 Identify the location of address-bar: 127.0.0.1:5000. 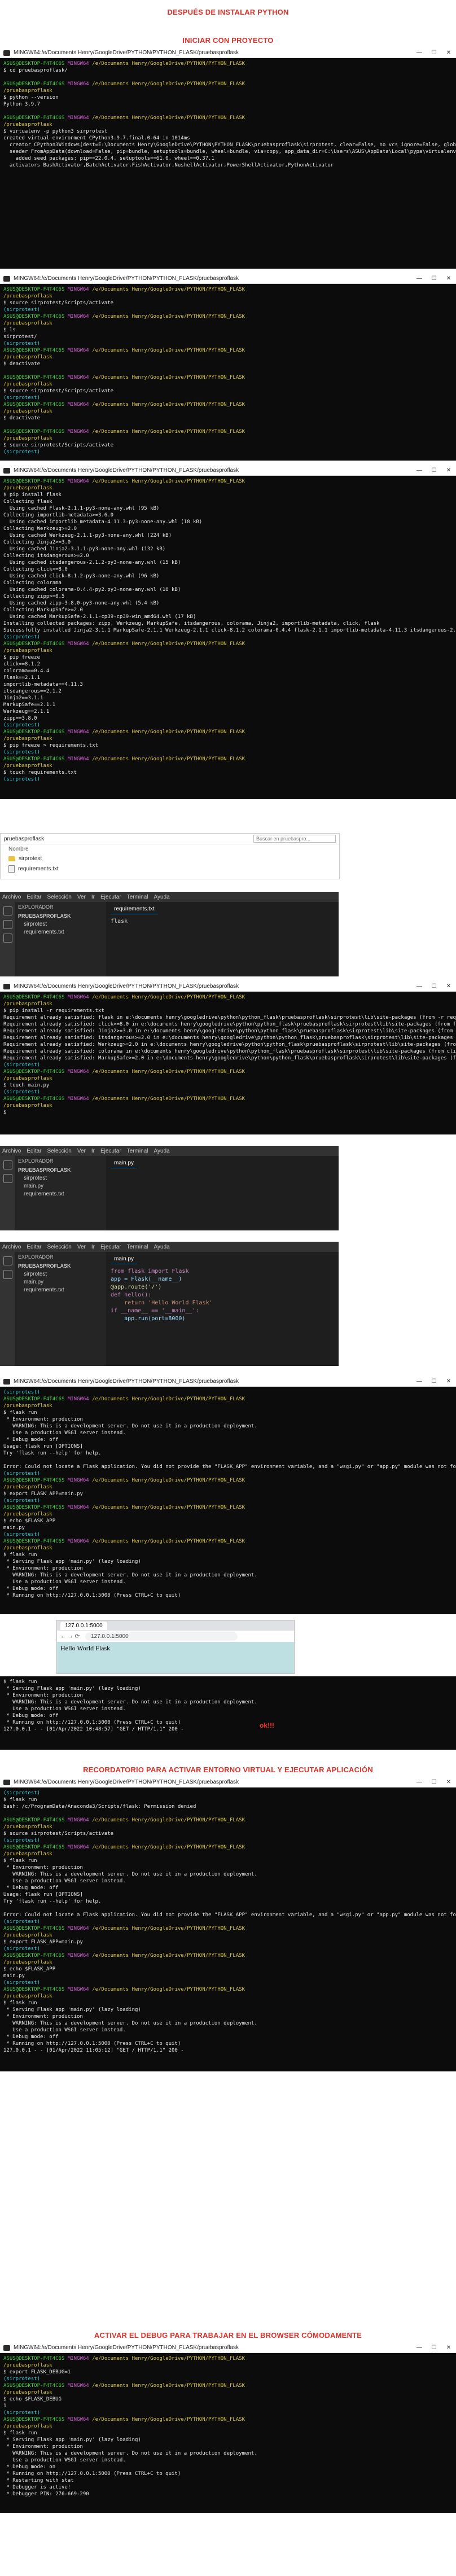
(161, 1636).